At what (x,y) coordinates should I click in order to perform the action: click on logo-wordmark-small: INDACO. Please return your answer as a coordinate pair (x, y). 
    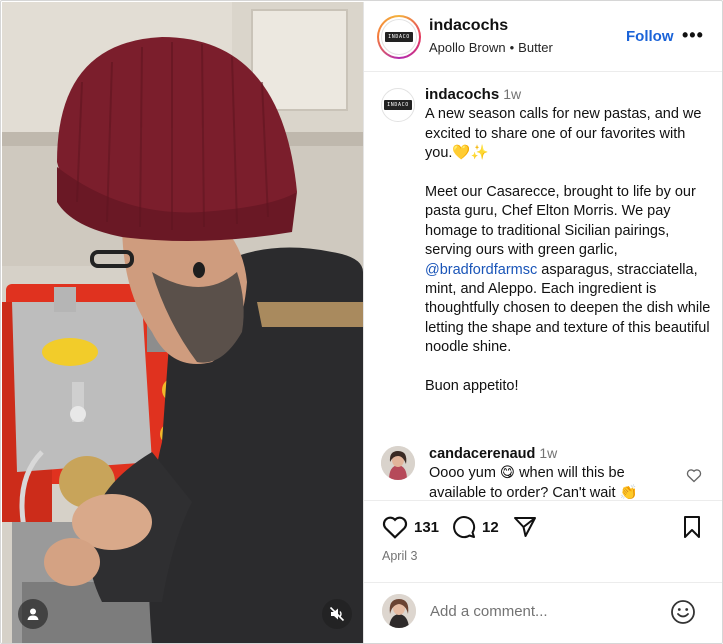
    Looking at the image, I should click on (398, 105).